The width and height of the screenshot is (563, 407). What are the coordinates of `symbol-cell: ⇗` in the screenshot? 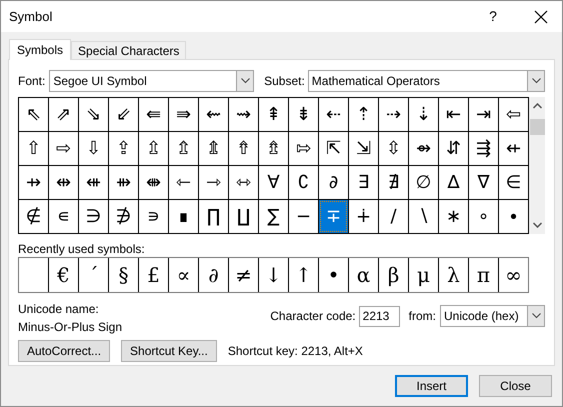 It's located at (63, 114).